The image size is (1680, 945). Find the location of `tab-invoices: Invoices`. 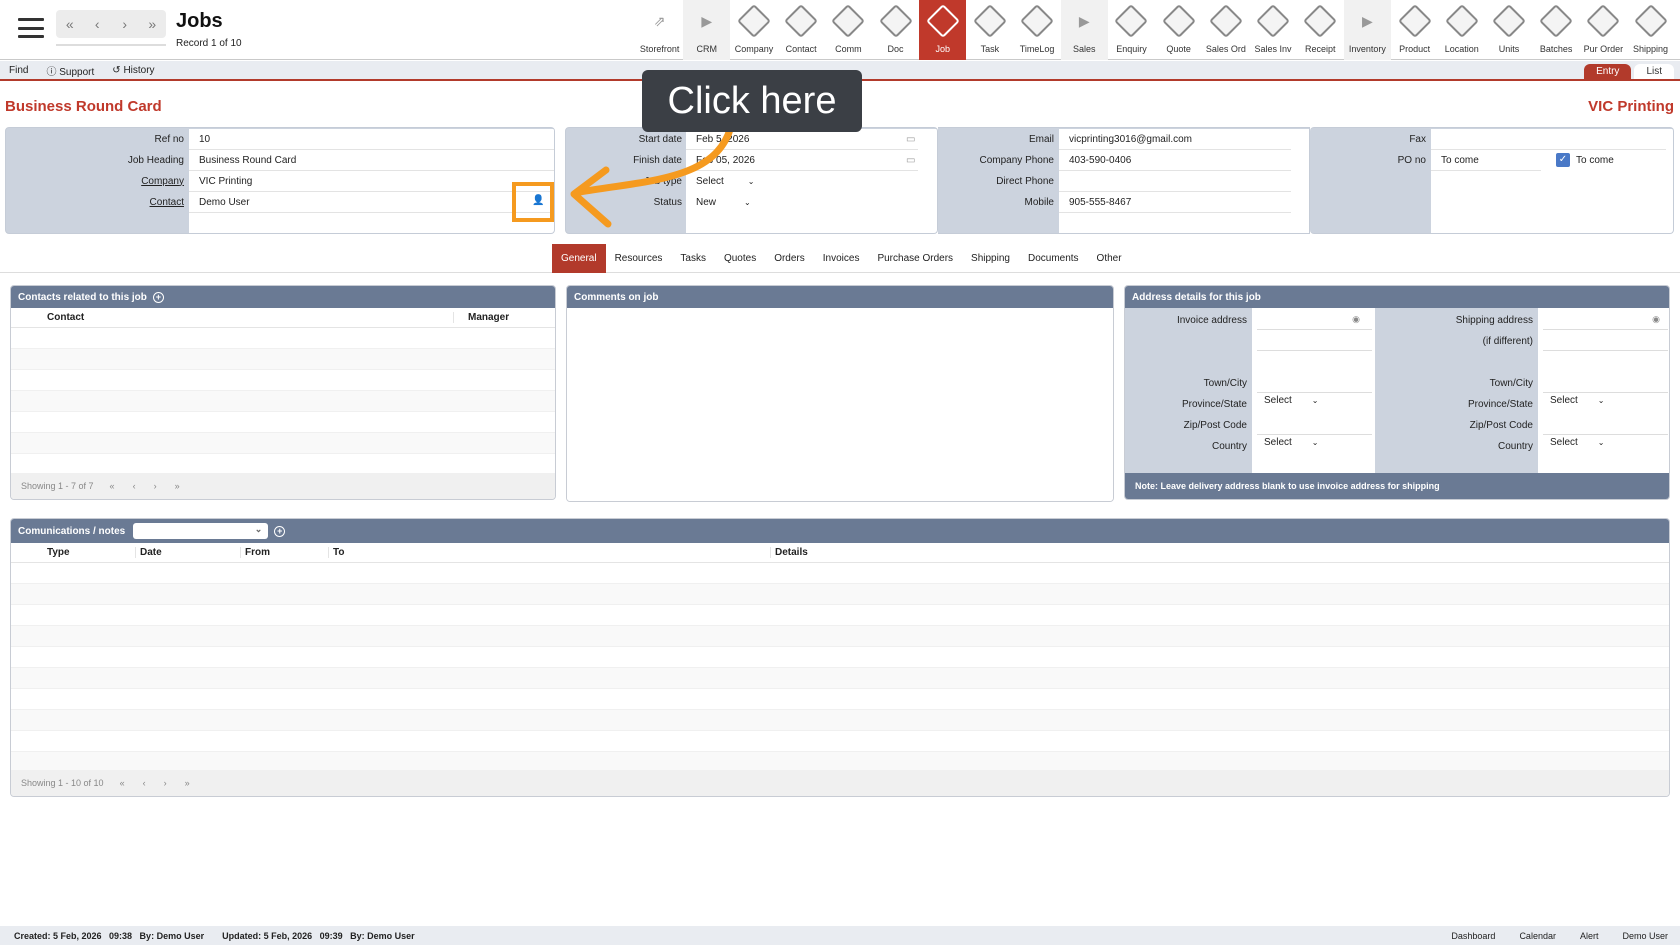

tab-invoices: Invoices is located at coordinates (841, 258).